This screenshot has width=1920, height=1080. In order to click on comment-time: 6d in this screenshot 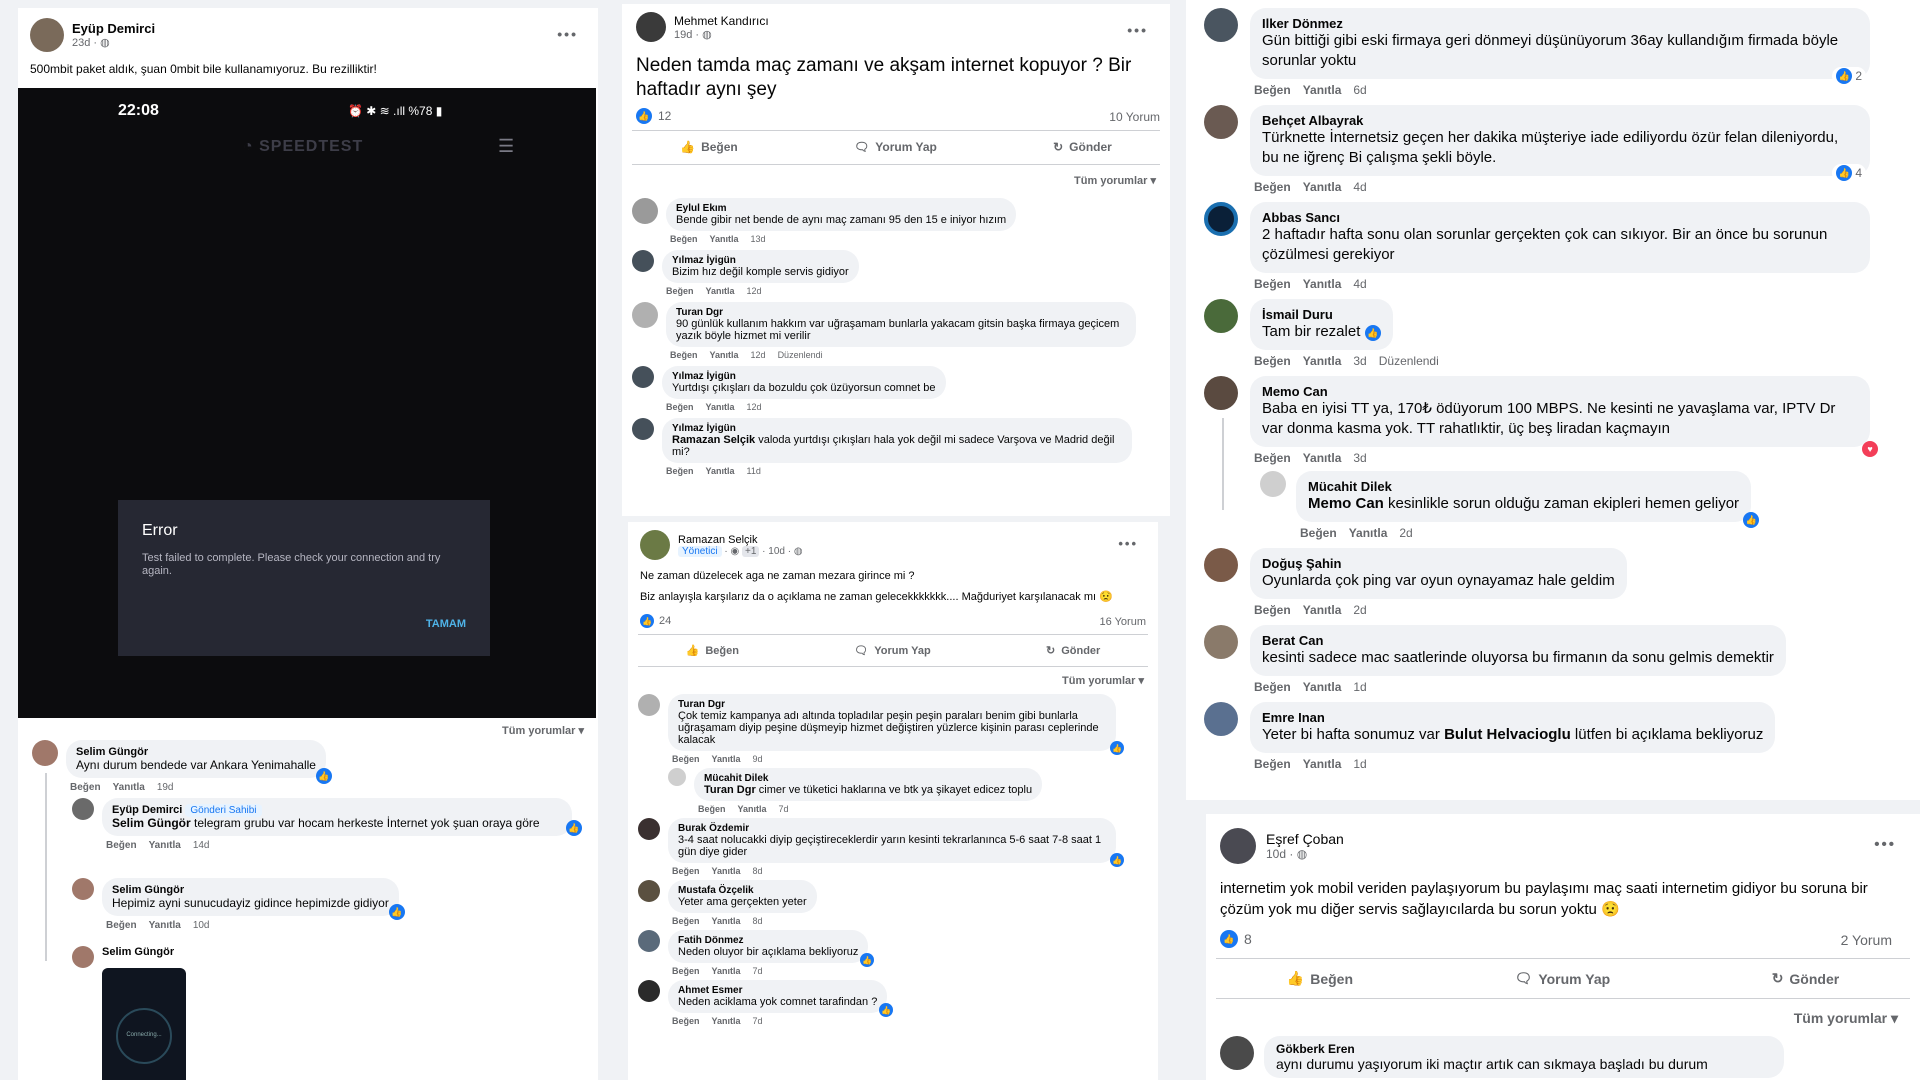, I will do `click(1359, 90)`.